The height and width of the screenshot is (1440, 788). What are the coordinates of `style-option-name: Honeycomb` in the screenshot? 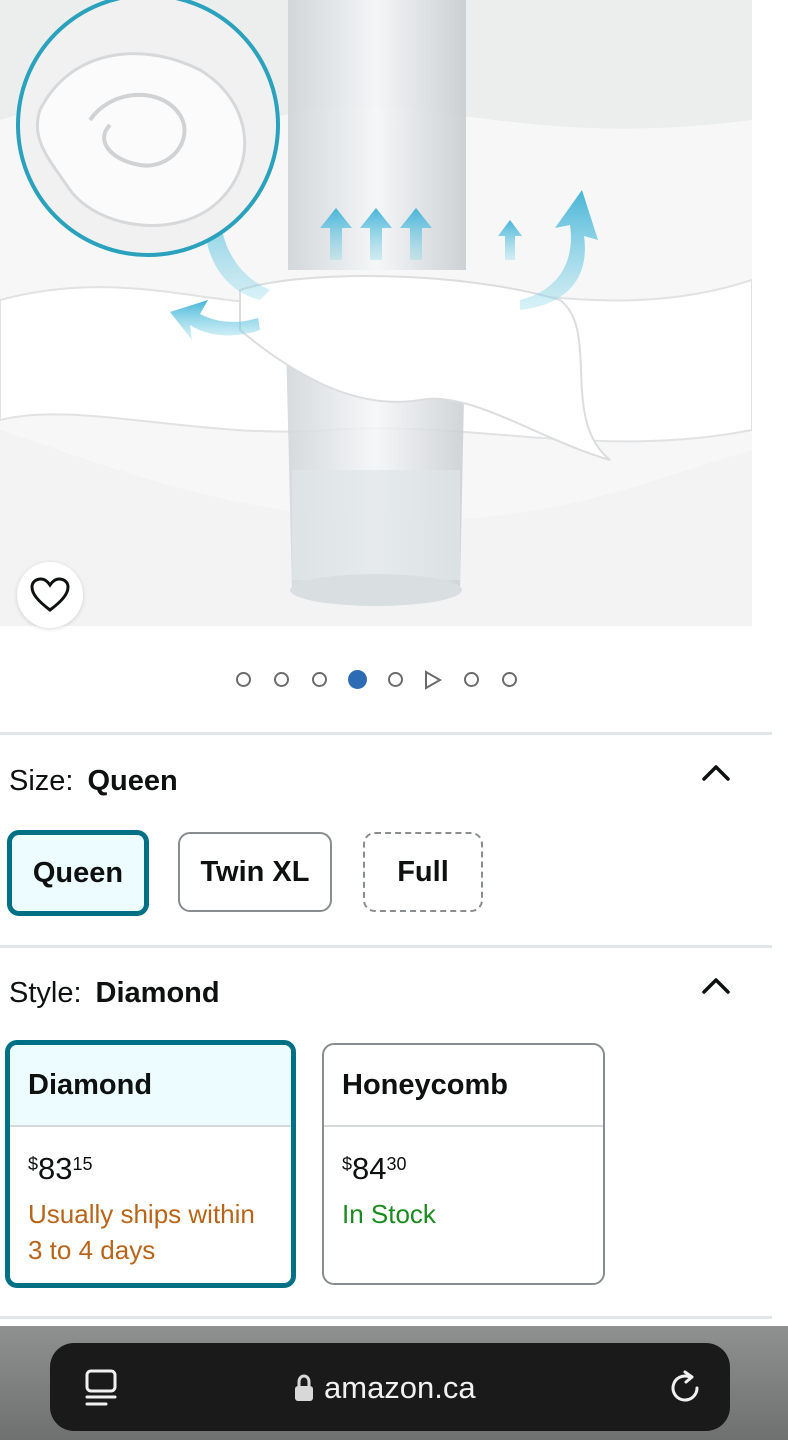 It's located at (463, 1086).